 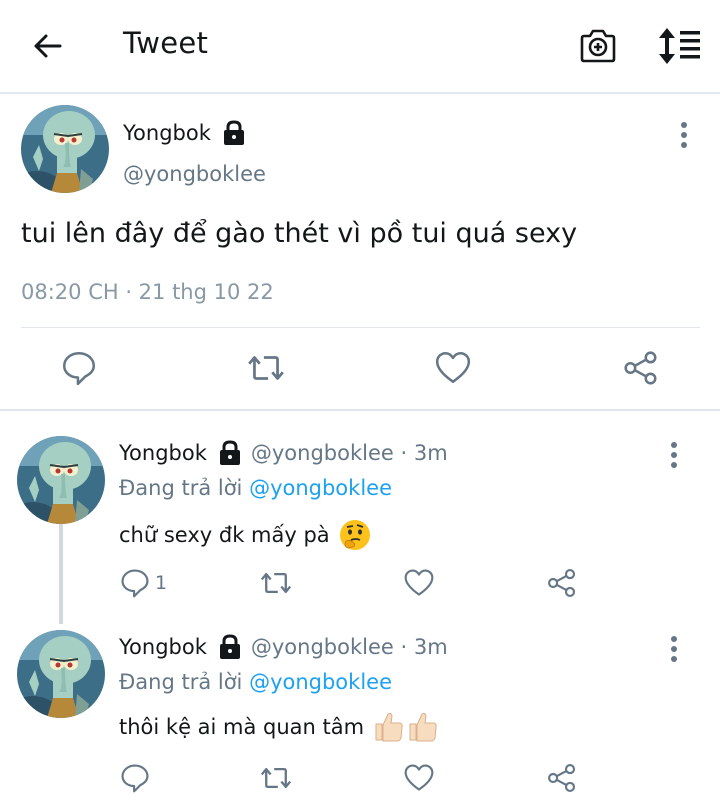 I want to click on back-button, so click(x=48, y=46).